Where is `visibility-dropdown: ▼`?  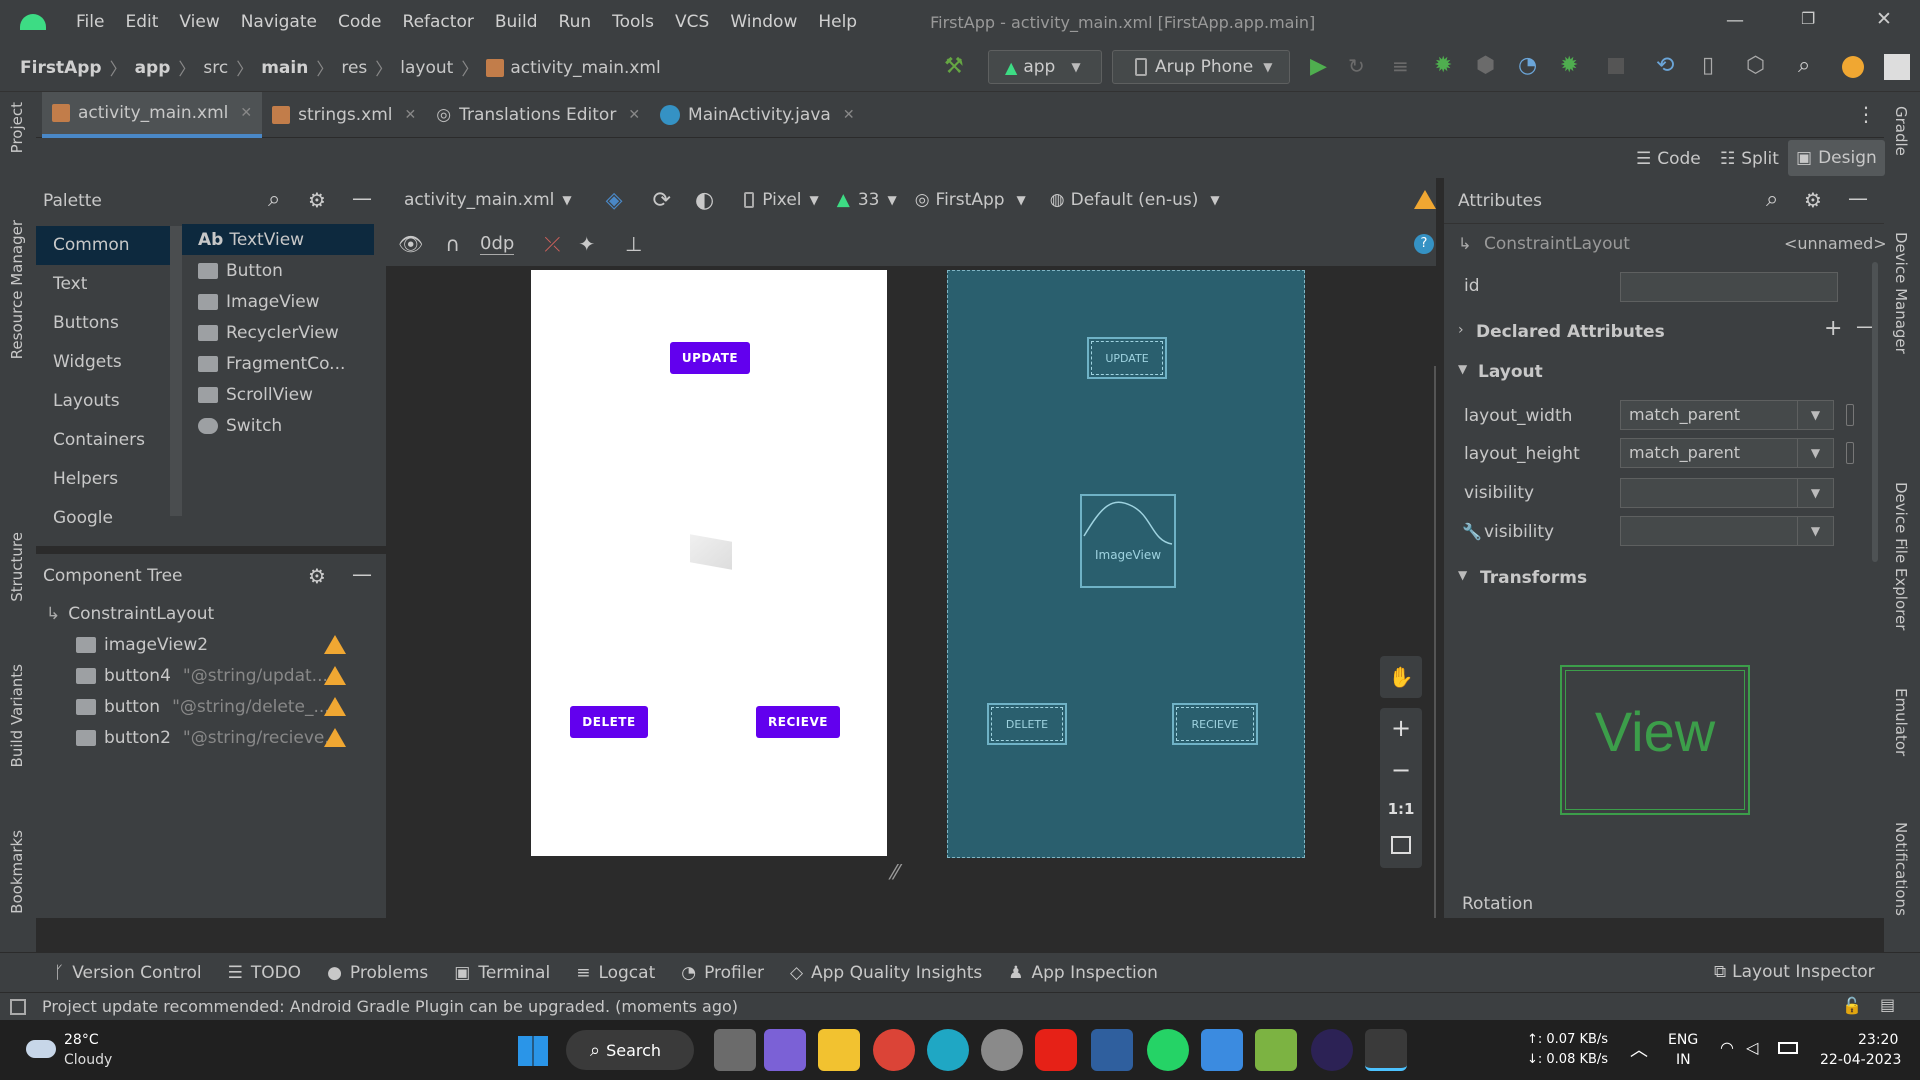
visibility-dropdown: ▼ is located at coordinates (1727, 493).